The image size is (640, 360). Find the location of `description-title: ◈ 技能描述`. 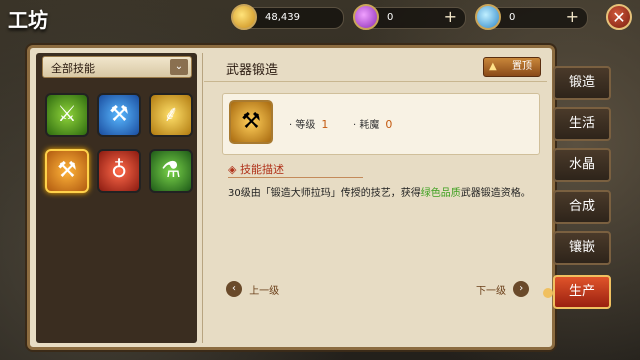

description-title: ◈ 技能描述 is located at coordinates (256, 169).